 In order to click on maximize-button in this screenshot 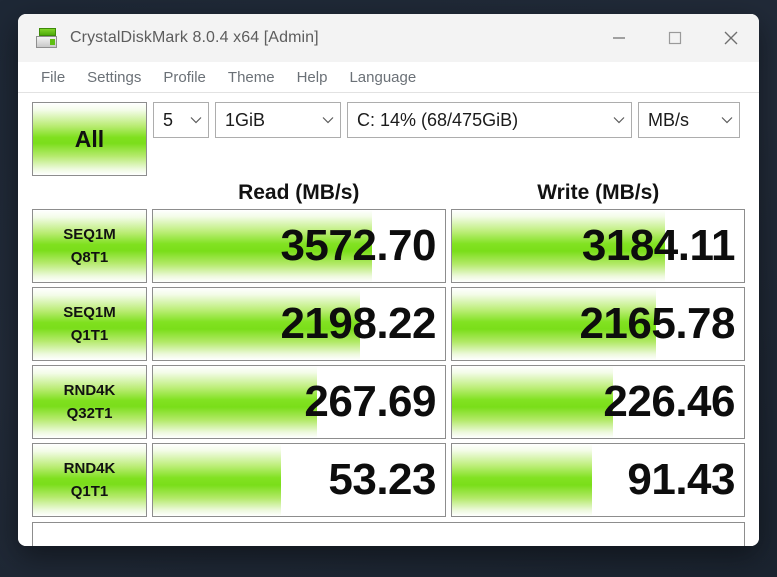, I will do `click(675, 38)`.